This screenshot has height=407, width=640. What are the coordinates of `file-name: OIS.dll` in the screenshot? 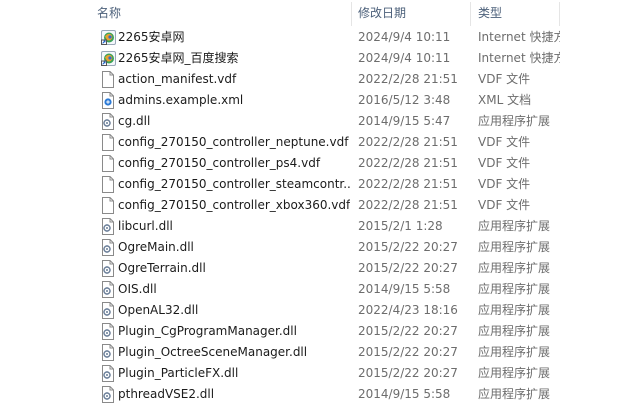 It's located at (234, 289).